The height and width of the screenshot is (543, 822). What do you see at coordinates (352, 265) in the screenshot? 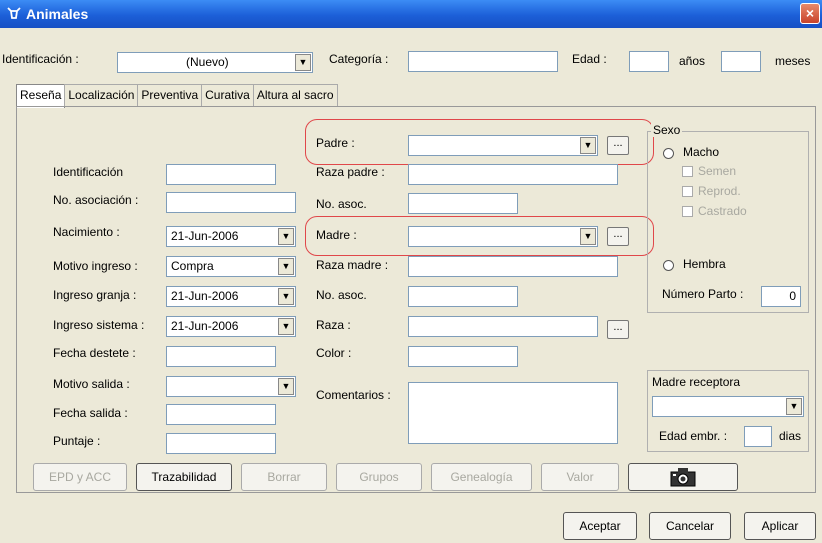
I see `raza-madre-label: Raza madre :` at bounding box center [352, 265].